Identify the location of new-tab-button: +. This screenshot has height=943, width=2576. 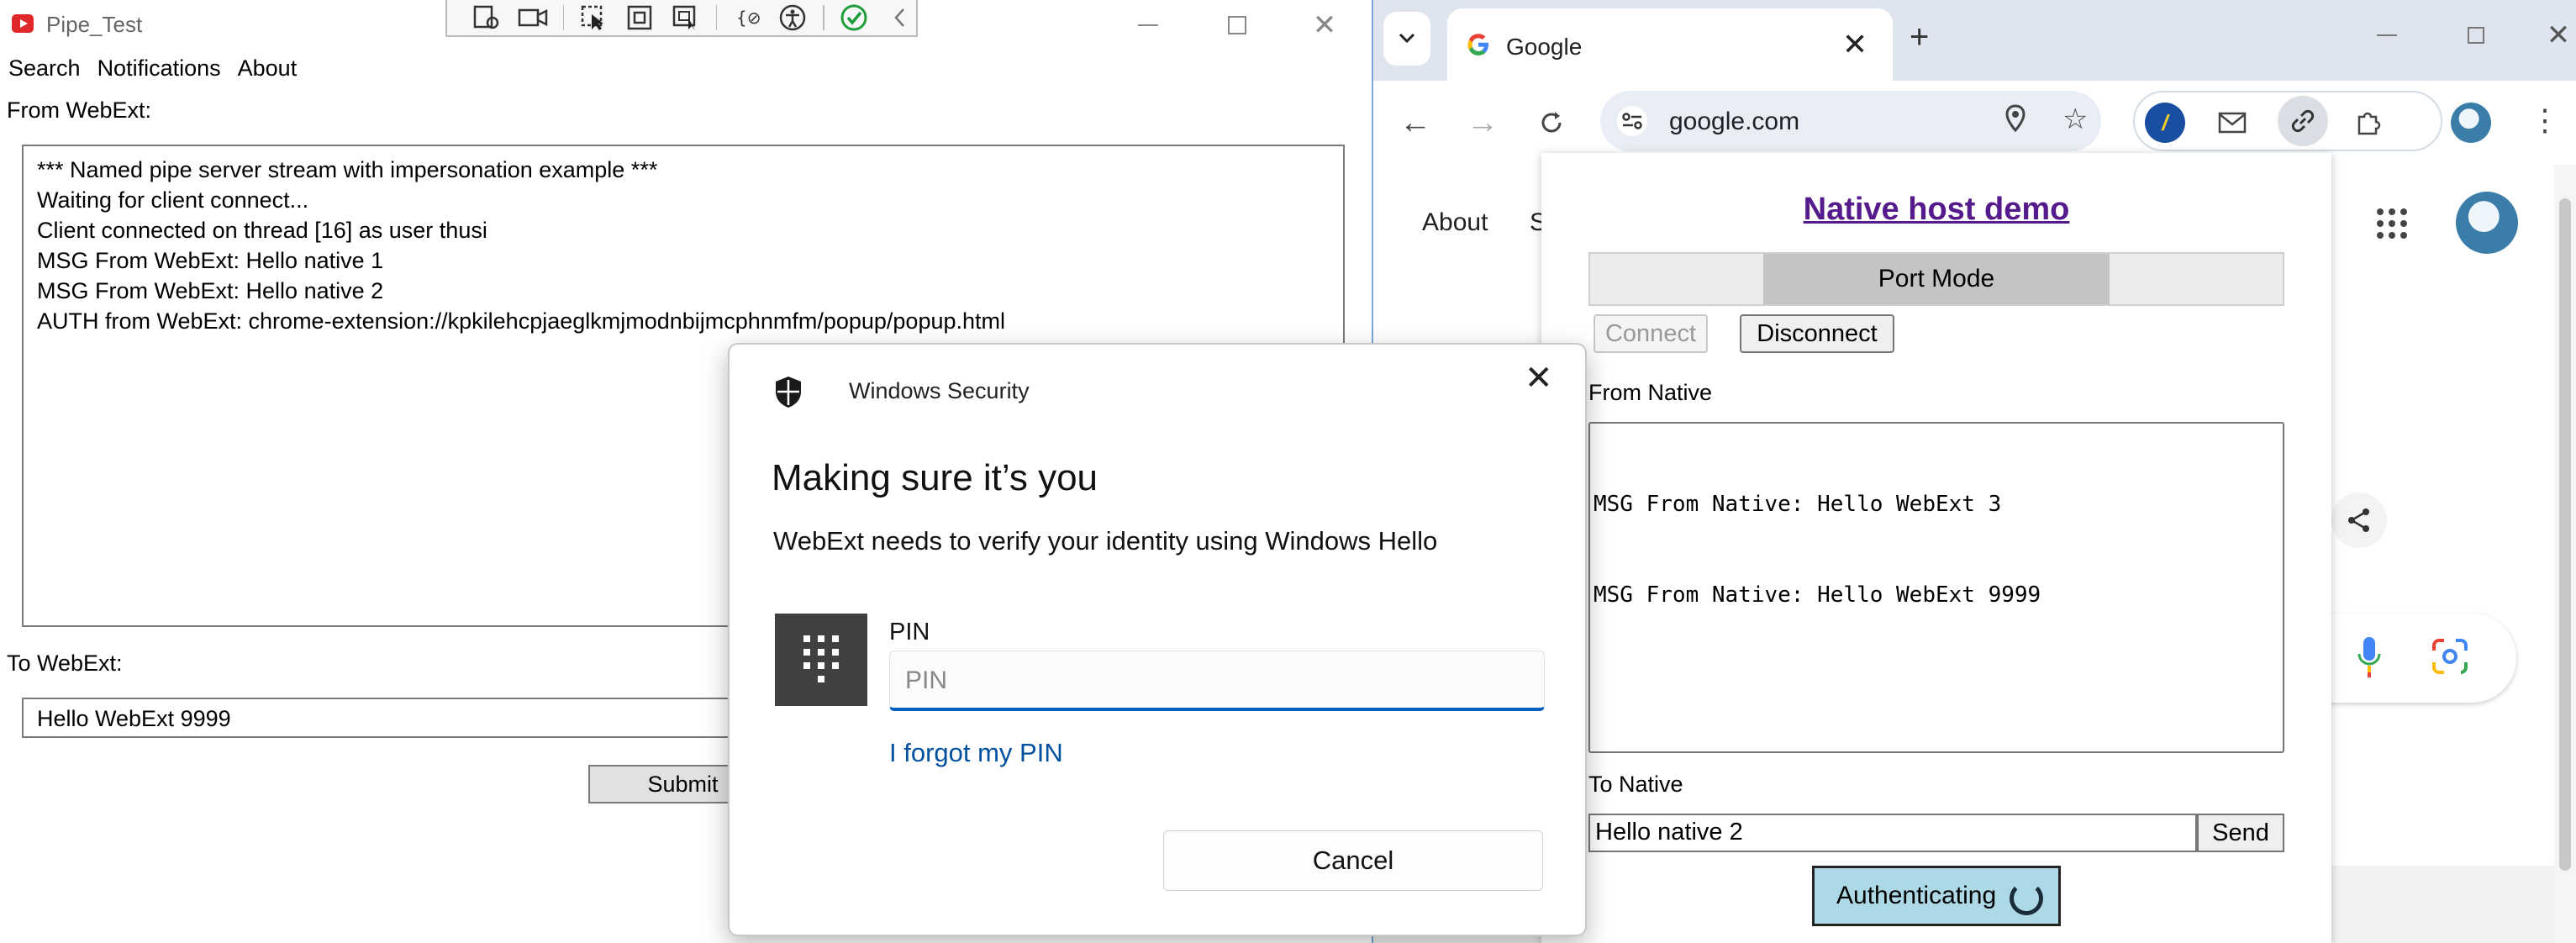
(1919, 37).